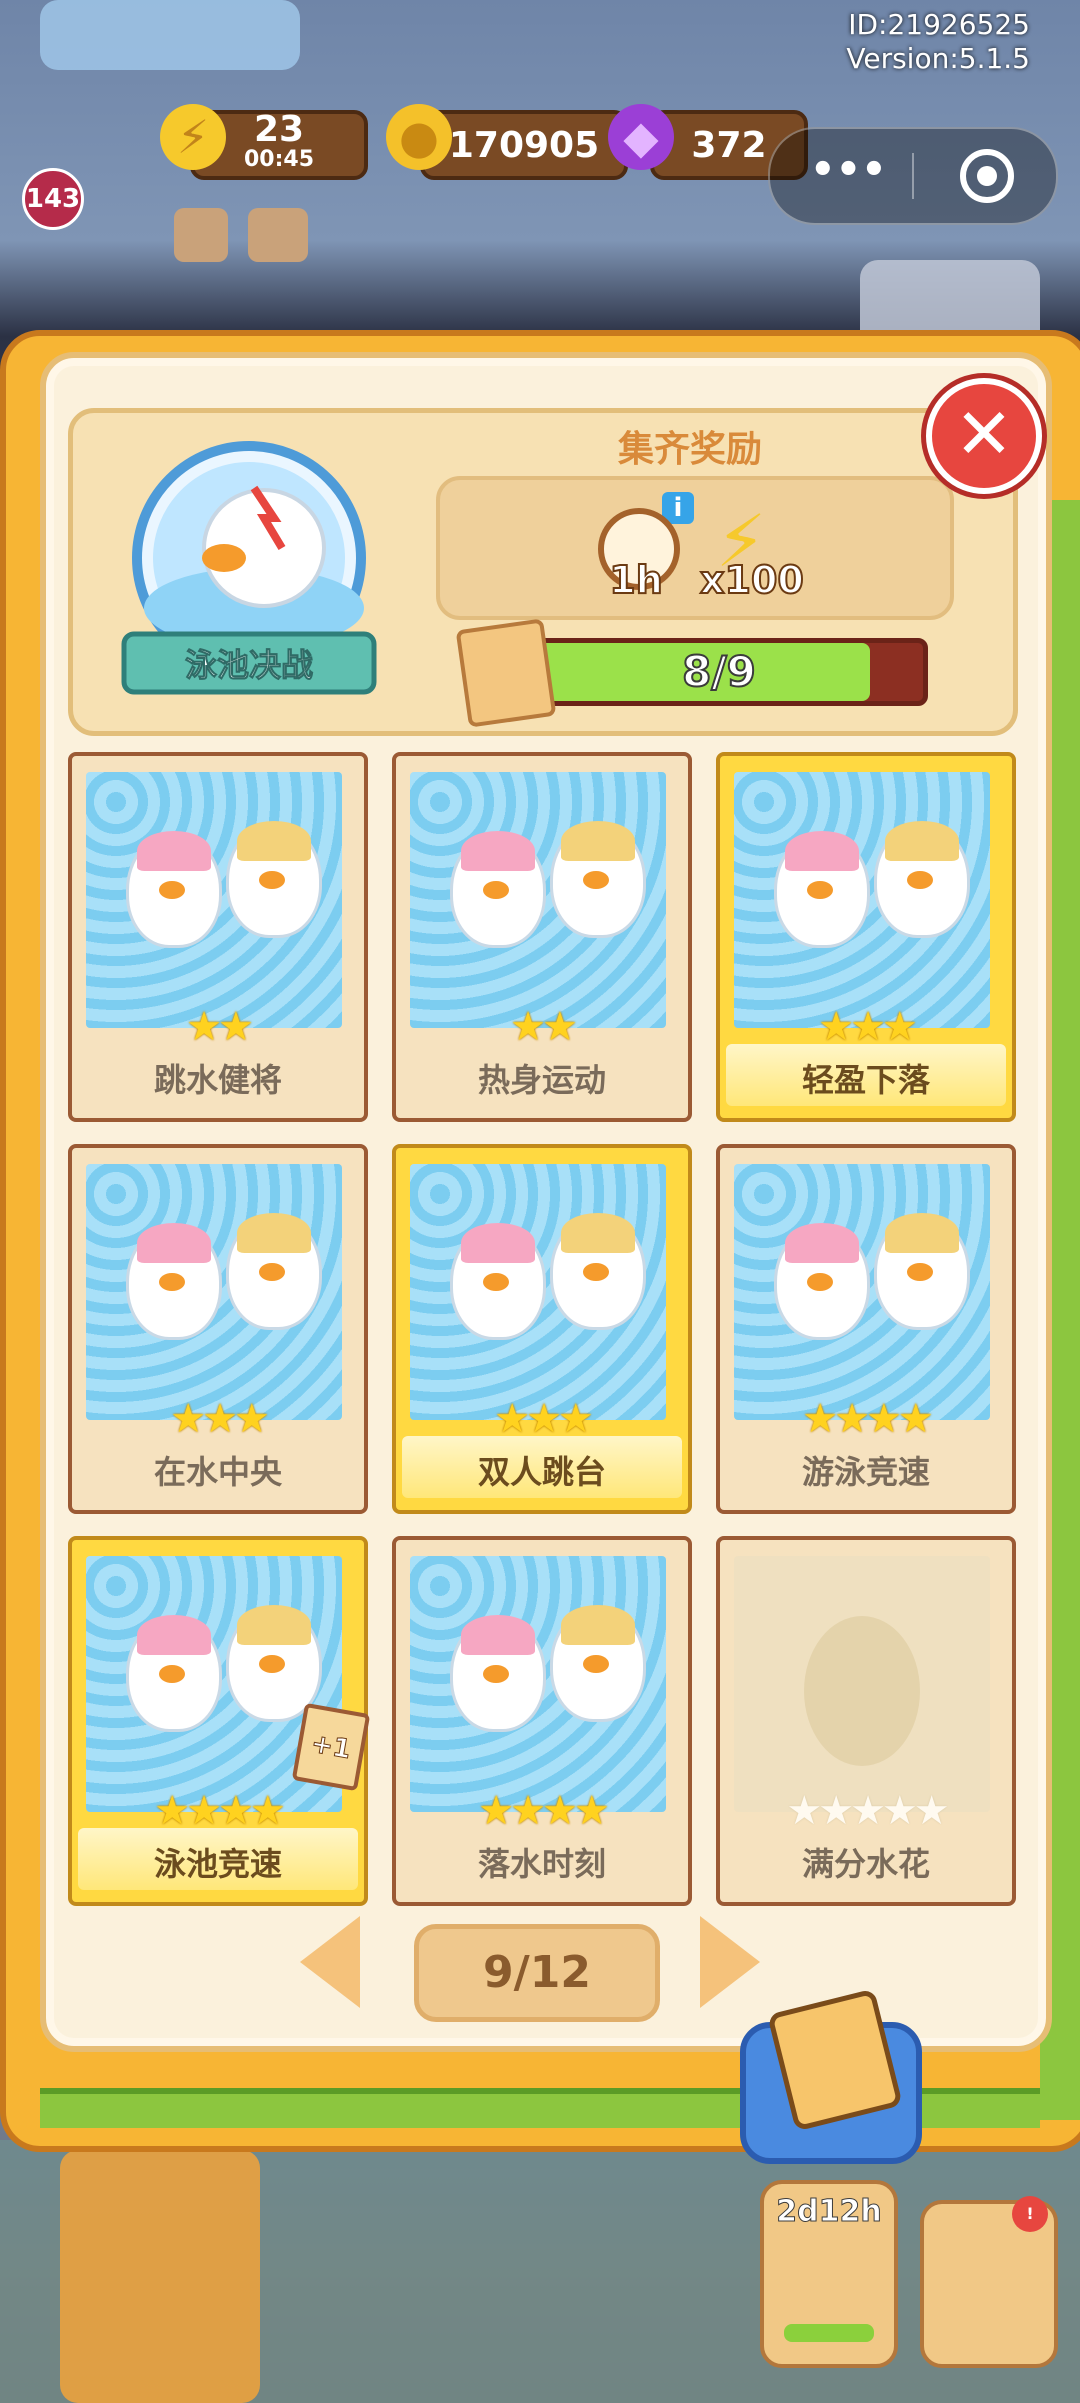  What do you see at coordinates (938, 58) in the screenshot?
I see `version-text: Version:5.1.5` at bounding box center [938, 58].